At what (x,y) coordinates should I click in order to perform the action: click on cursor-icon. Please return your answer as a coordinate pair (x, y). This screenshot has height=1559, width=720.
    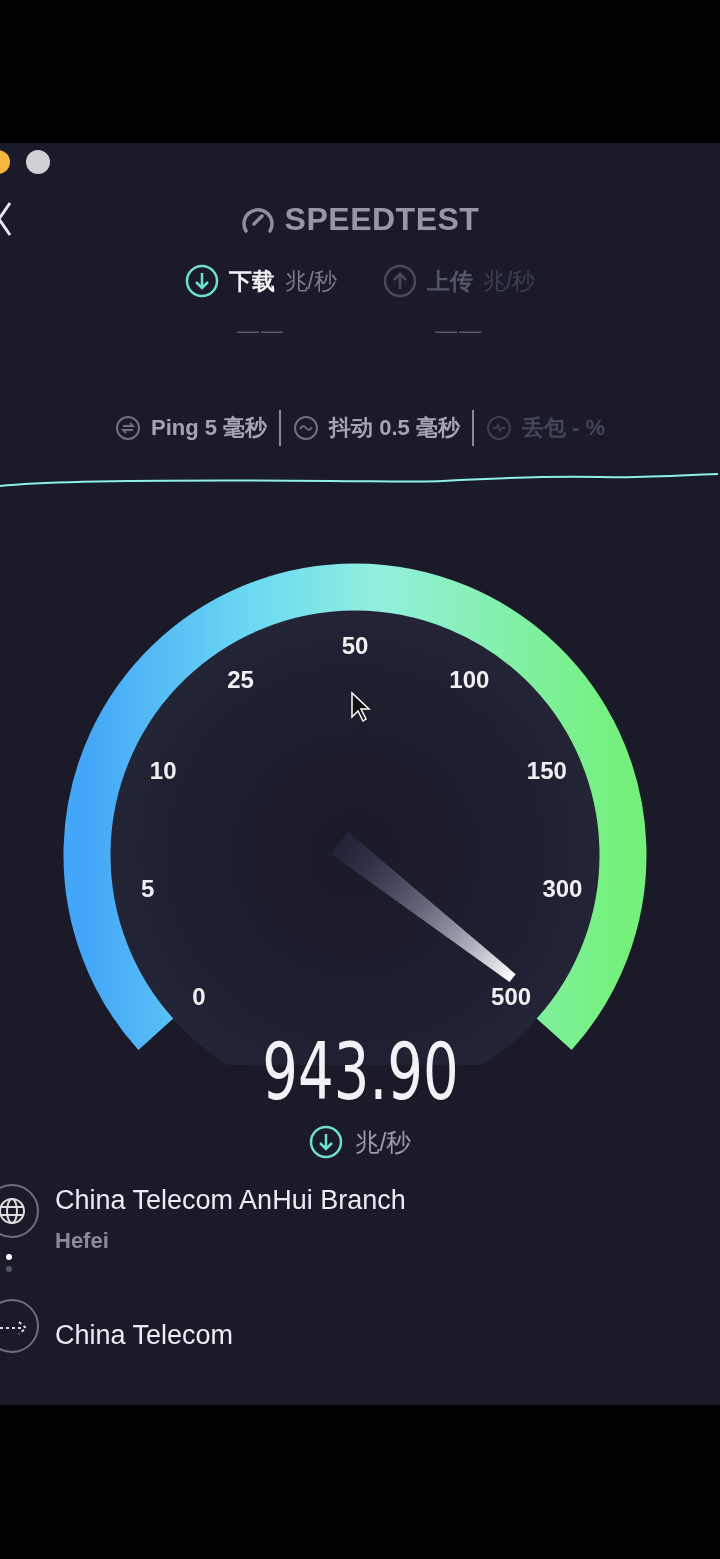
    Looking at the image, I should click on (361, 707).